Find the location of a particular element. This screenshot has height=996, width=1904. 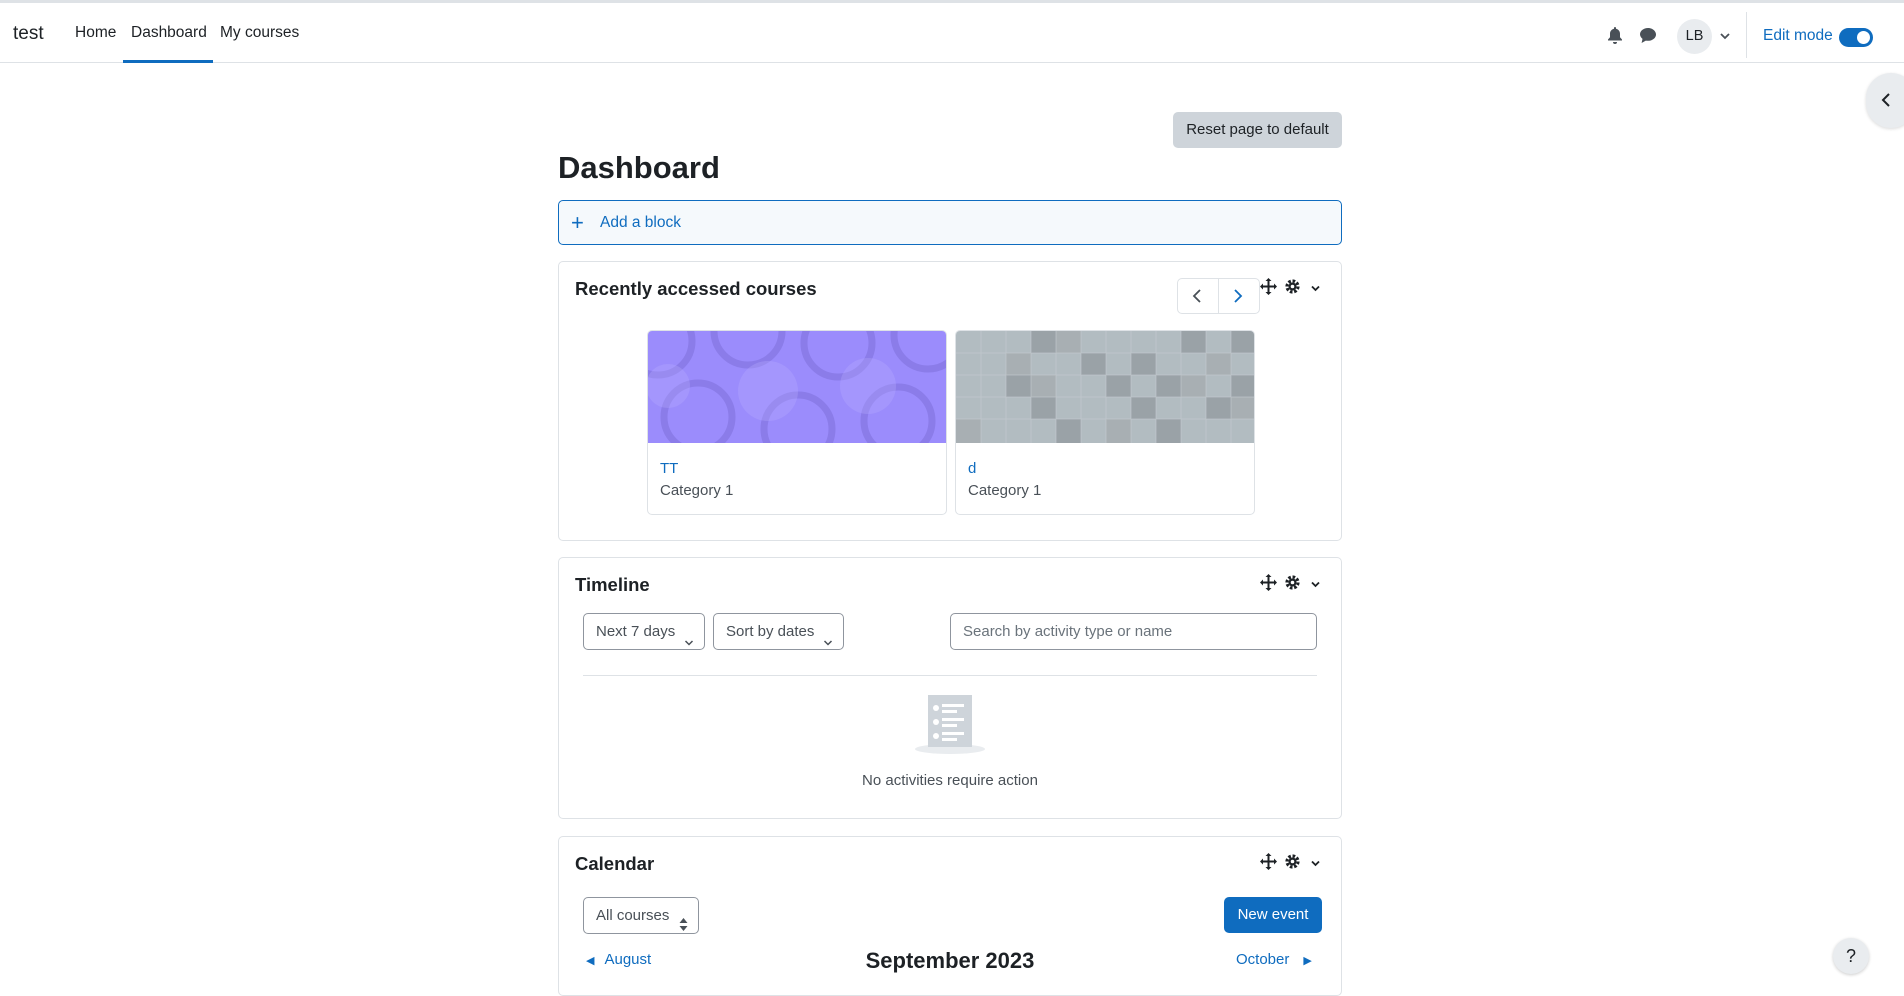

user-avatar: LB is located at coordinates (1694, 36).